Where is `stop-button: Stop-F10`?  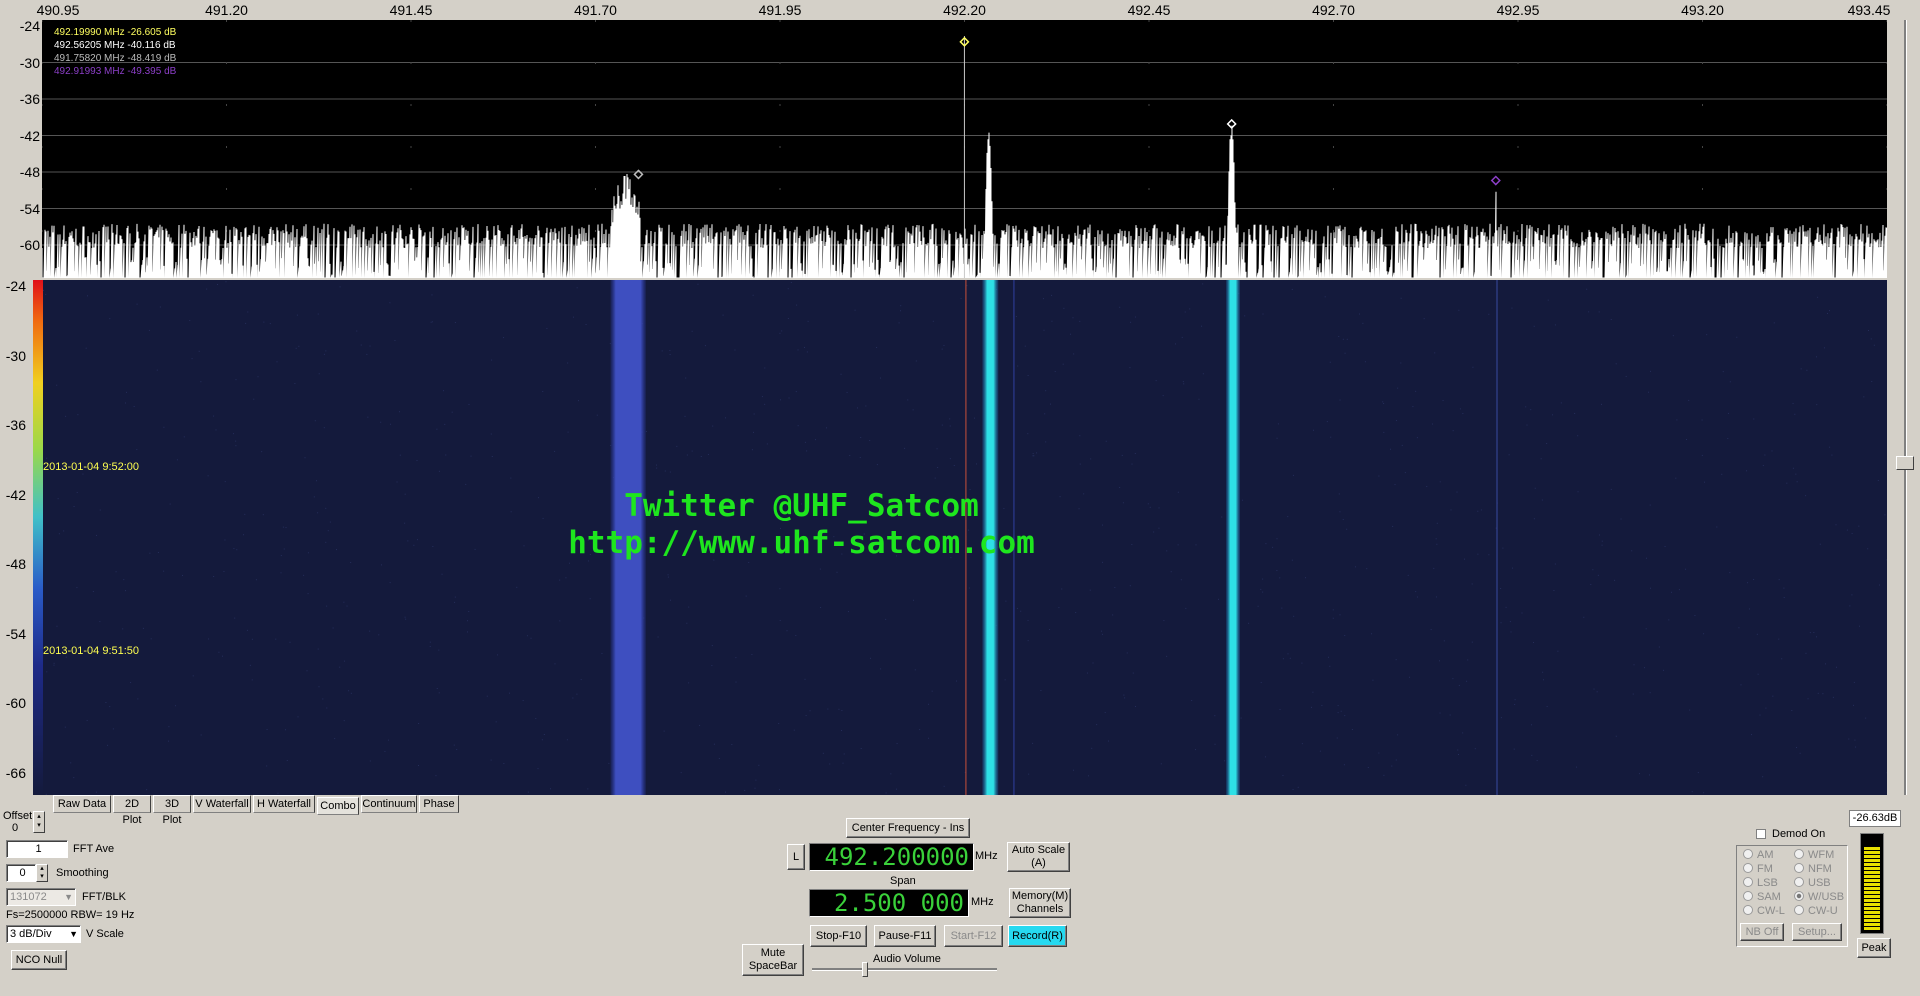 stop-button: Stop-F10 is located at coordinates (838, 936).